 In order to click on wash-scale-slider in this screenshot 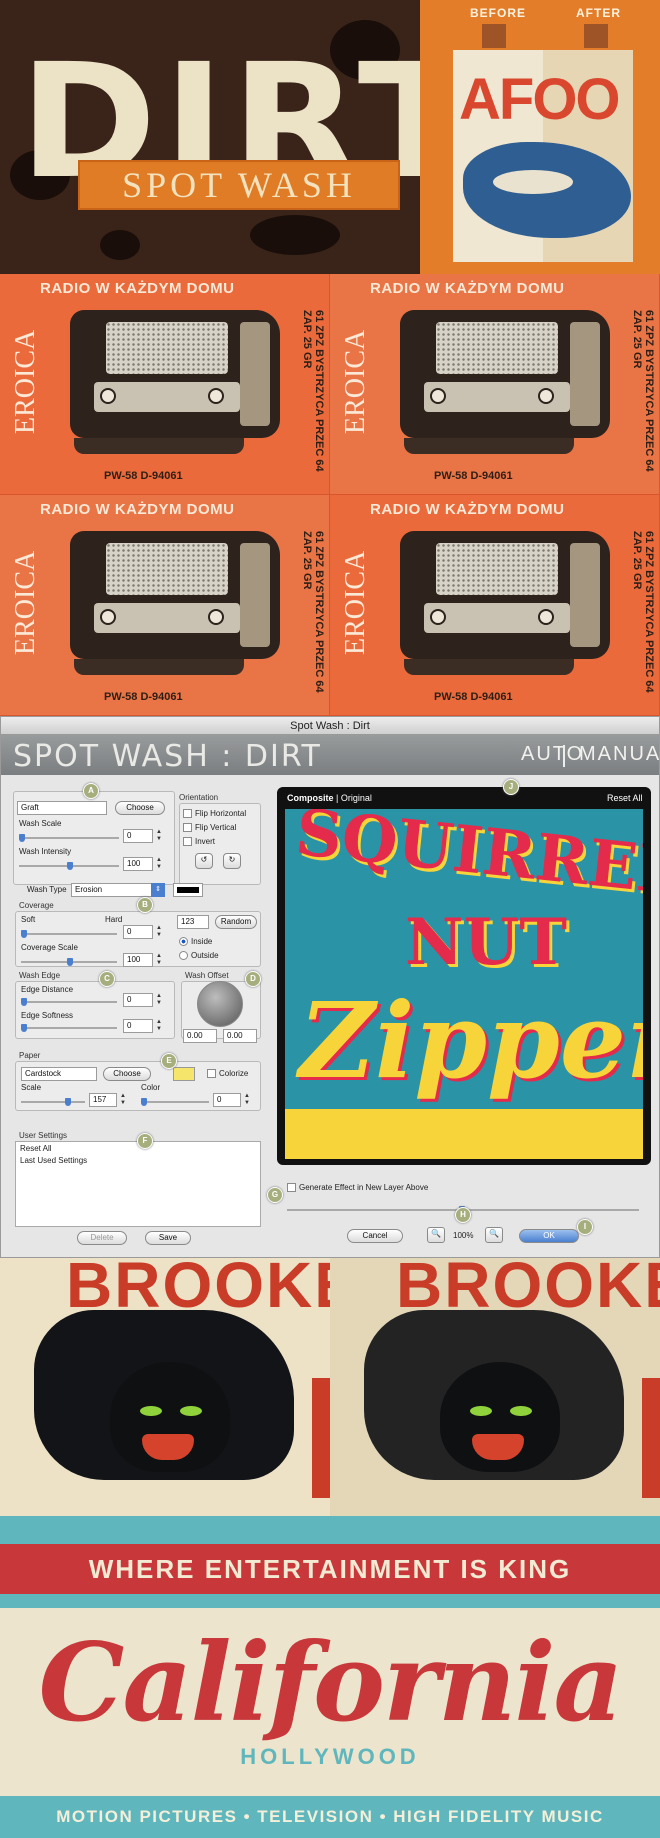, I will do `click(69, 839)`.